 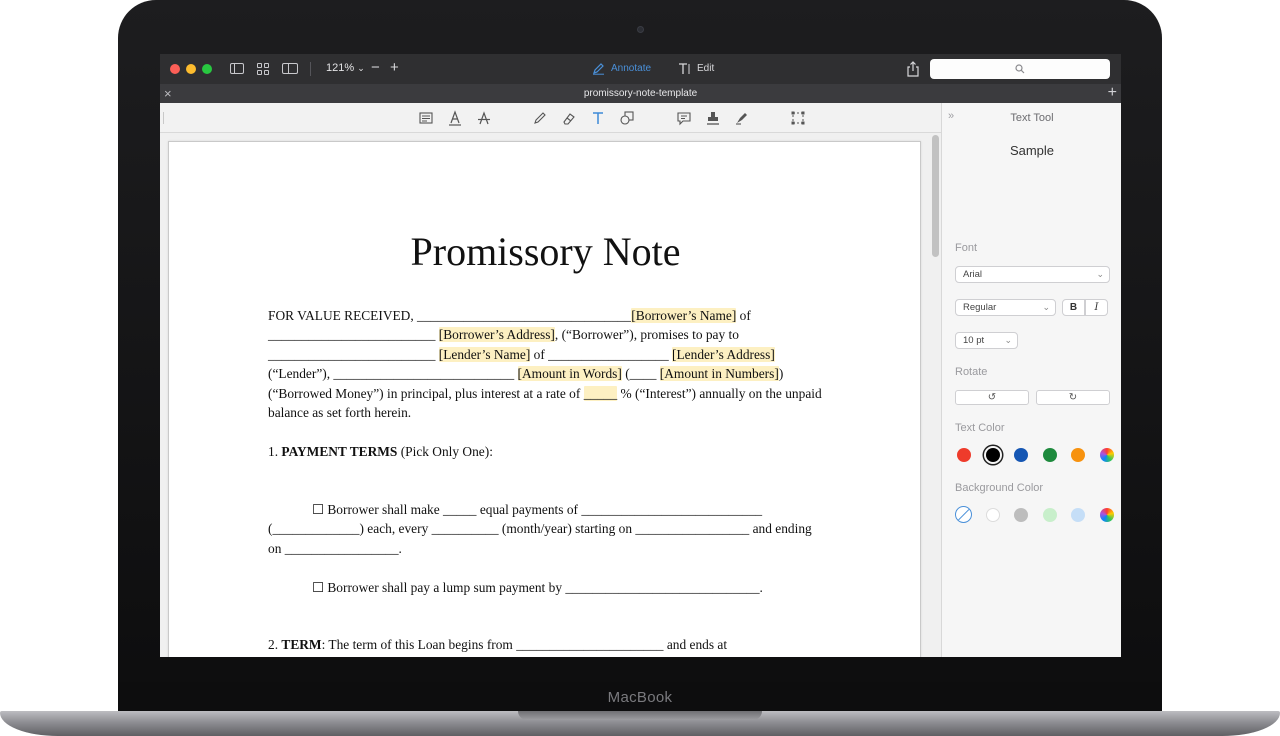 I want to click on brand-label: MacBook, so click(x=640, y=697).